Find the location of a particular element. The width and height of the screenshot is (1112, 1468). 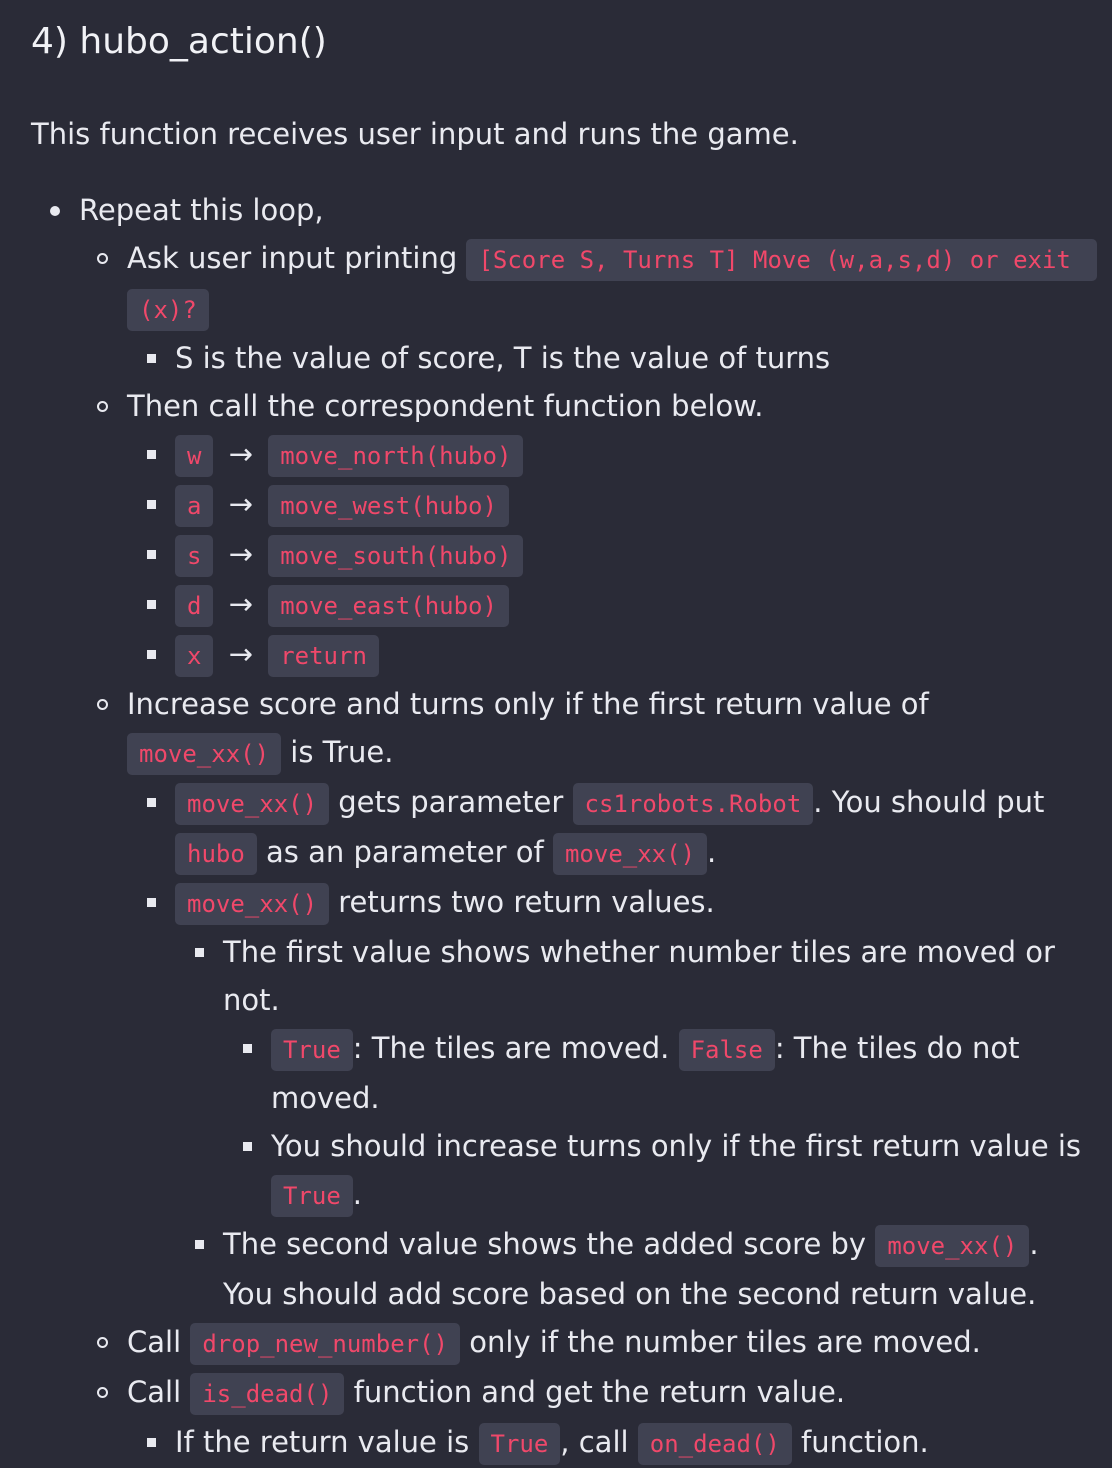

param-text: as an parameter of is located at coordinates (404, 852).